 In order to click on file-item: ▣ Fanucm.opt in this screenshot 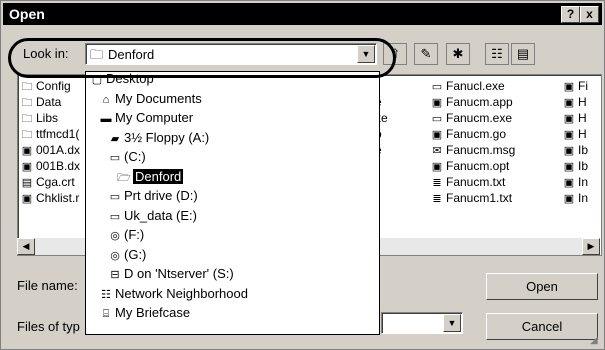, I will do `click(470, 166)`.